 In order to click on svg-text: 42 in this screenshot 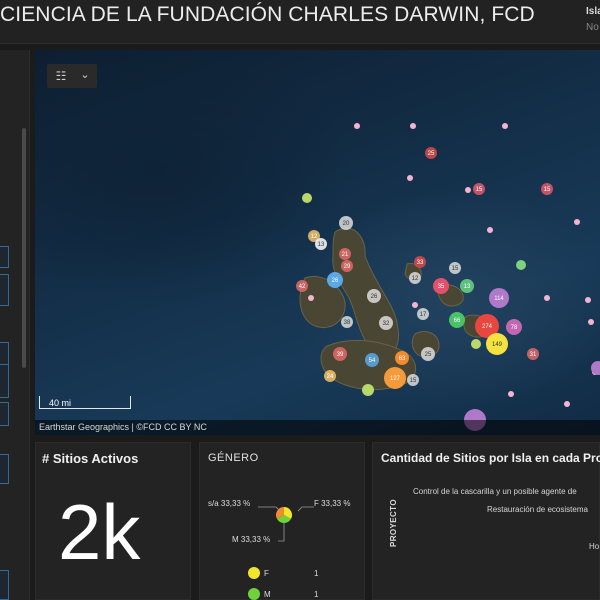, I will do `click(302, 287)`.